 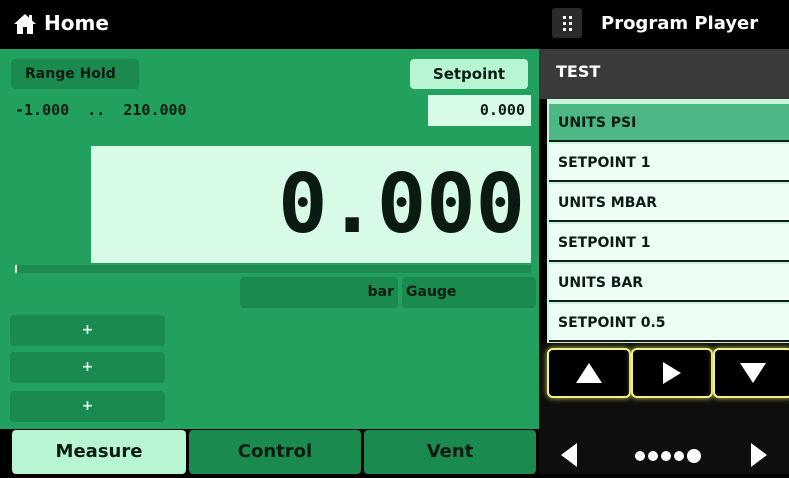 I want to click on program-player-title: Program Player, so click(x=680, y=23).